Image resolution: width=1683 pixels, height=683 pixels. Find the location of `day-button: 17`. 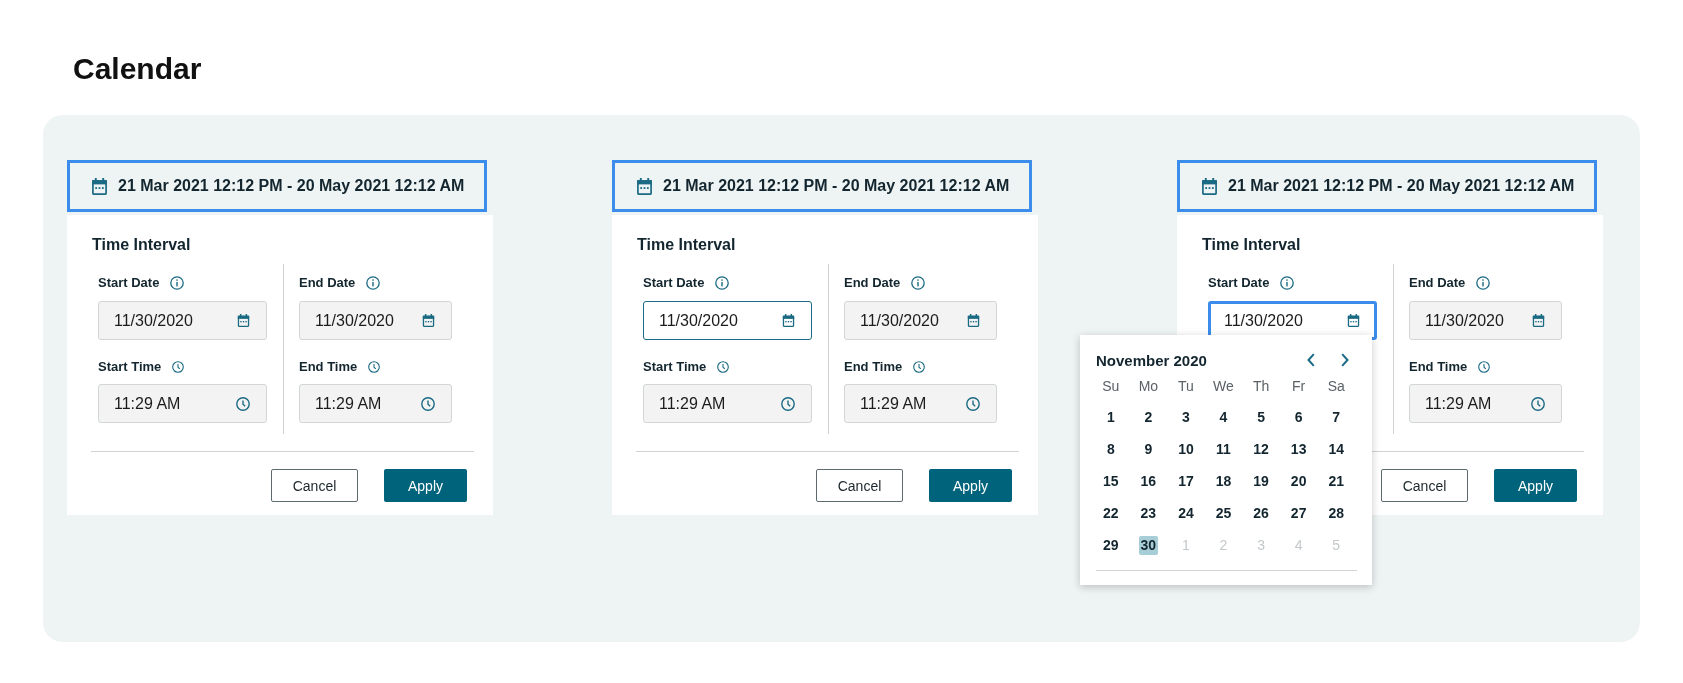

day-button: 17 is located at coordinates (1186, 481).